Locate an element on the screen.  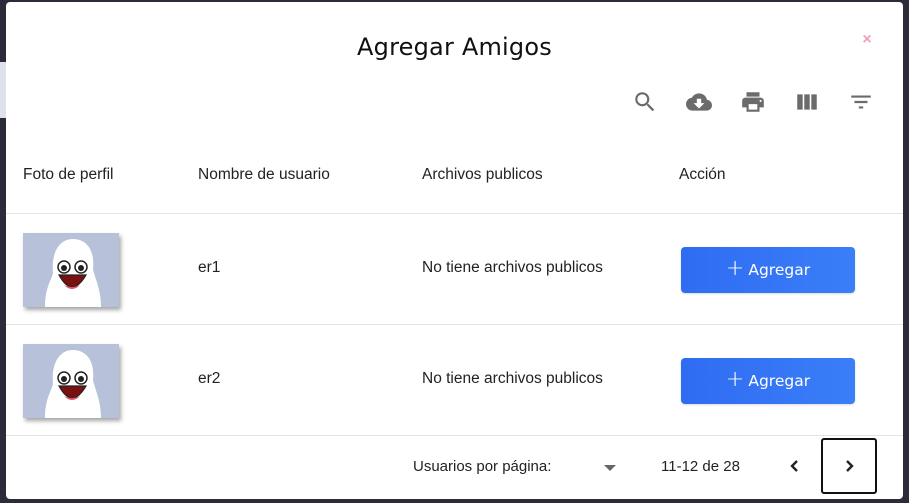
table-toolbar is located at coordinates (753, 102).